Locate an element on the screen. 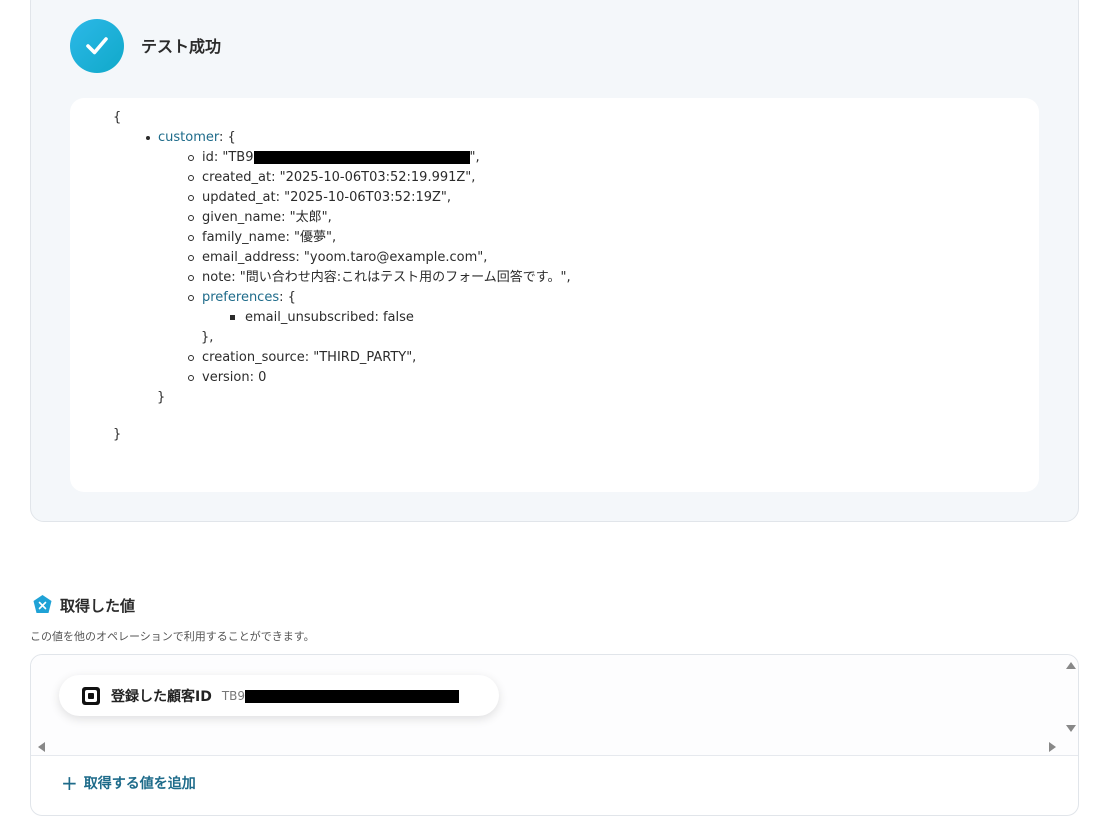 The image size is (1107, 827). check-circle-icon is located at coordinates (97, 46).